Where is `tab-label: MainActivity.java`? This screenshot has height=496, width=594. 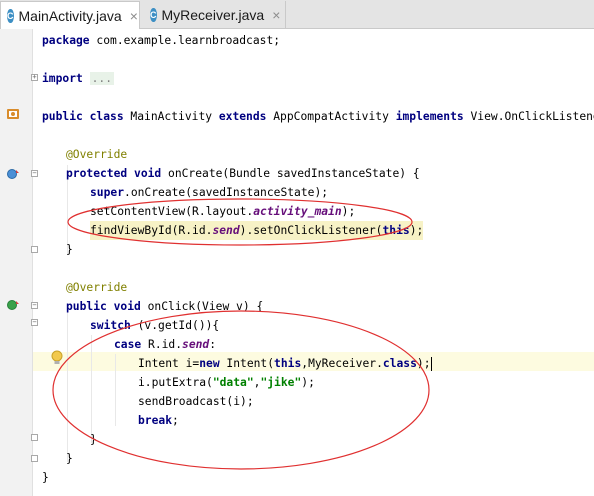
tab-label: MainActivity.java is located at coordinates (70, 15).